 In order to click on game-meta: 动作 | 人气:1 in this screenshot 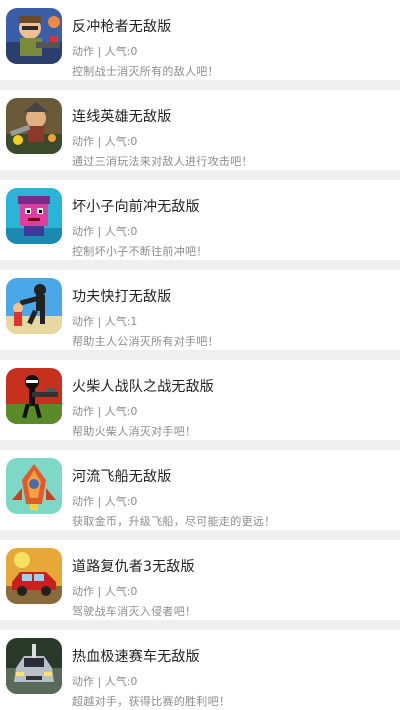, I will do `click(104, 321)`.